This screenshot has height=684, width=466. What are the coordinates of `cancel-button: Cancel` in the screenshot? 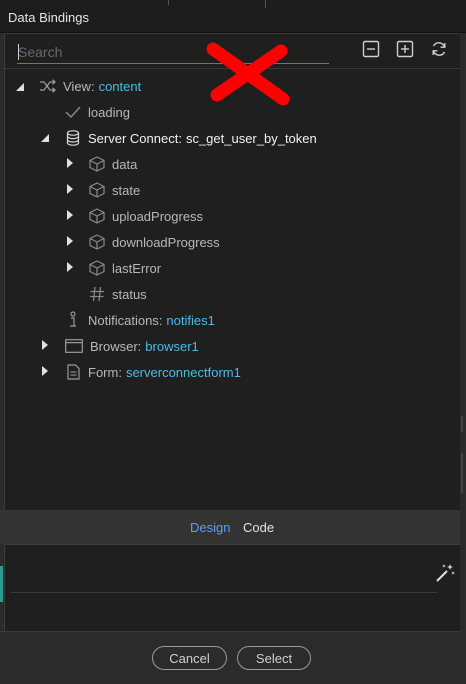 It's located at (189, 658).